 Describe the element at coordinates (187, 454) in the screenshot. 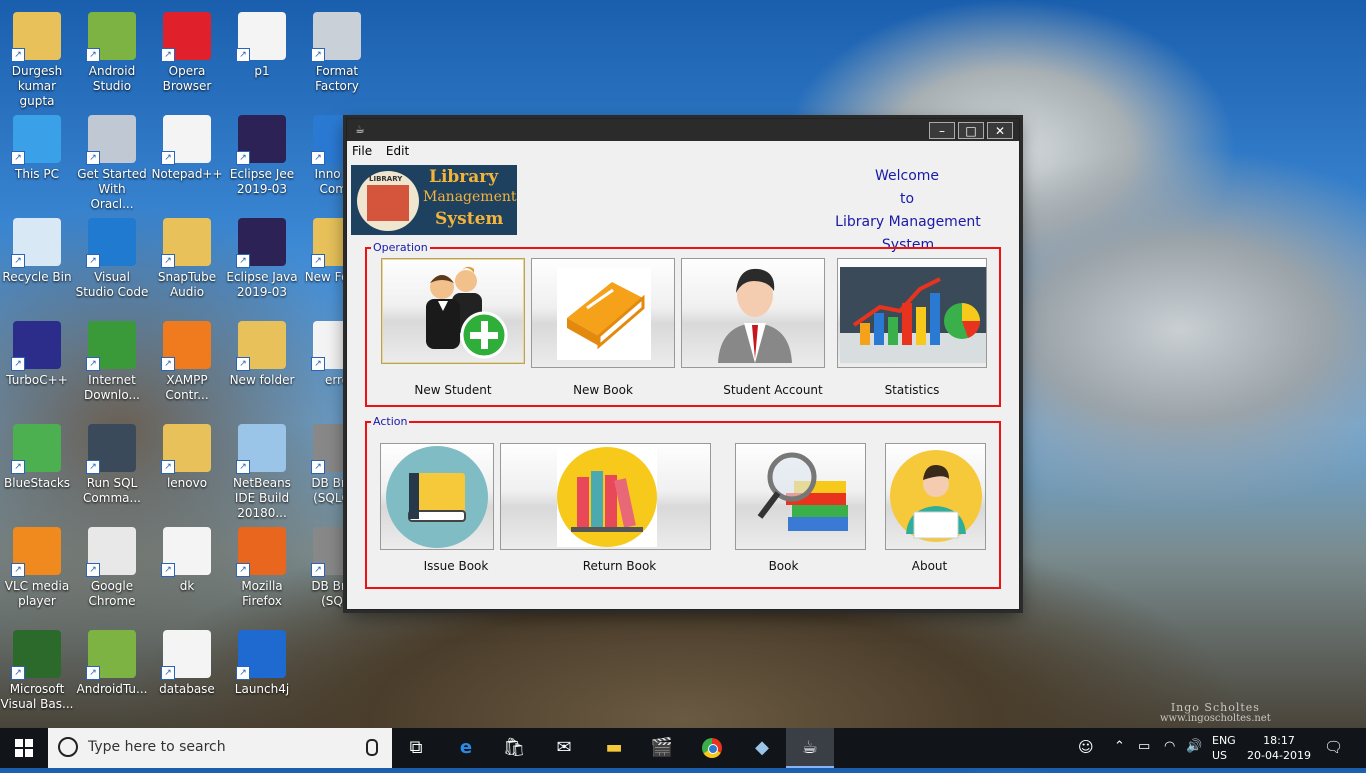

I see `desktop-icon: ↗ lenovo` at that location.